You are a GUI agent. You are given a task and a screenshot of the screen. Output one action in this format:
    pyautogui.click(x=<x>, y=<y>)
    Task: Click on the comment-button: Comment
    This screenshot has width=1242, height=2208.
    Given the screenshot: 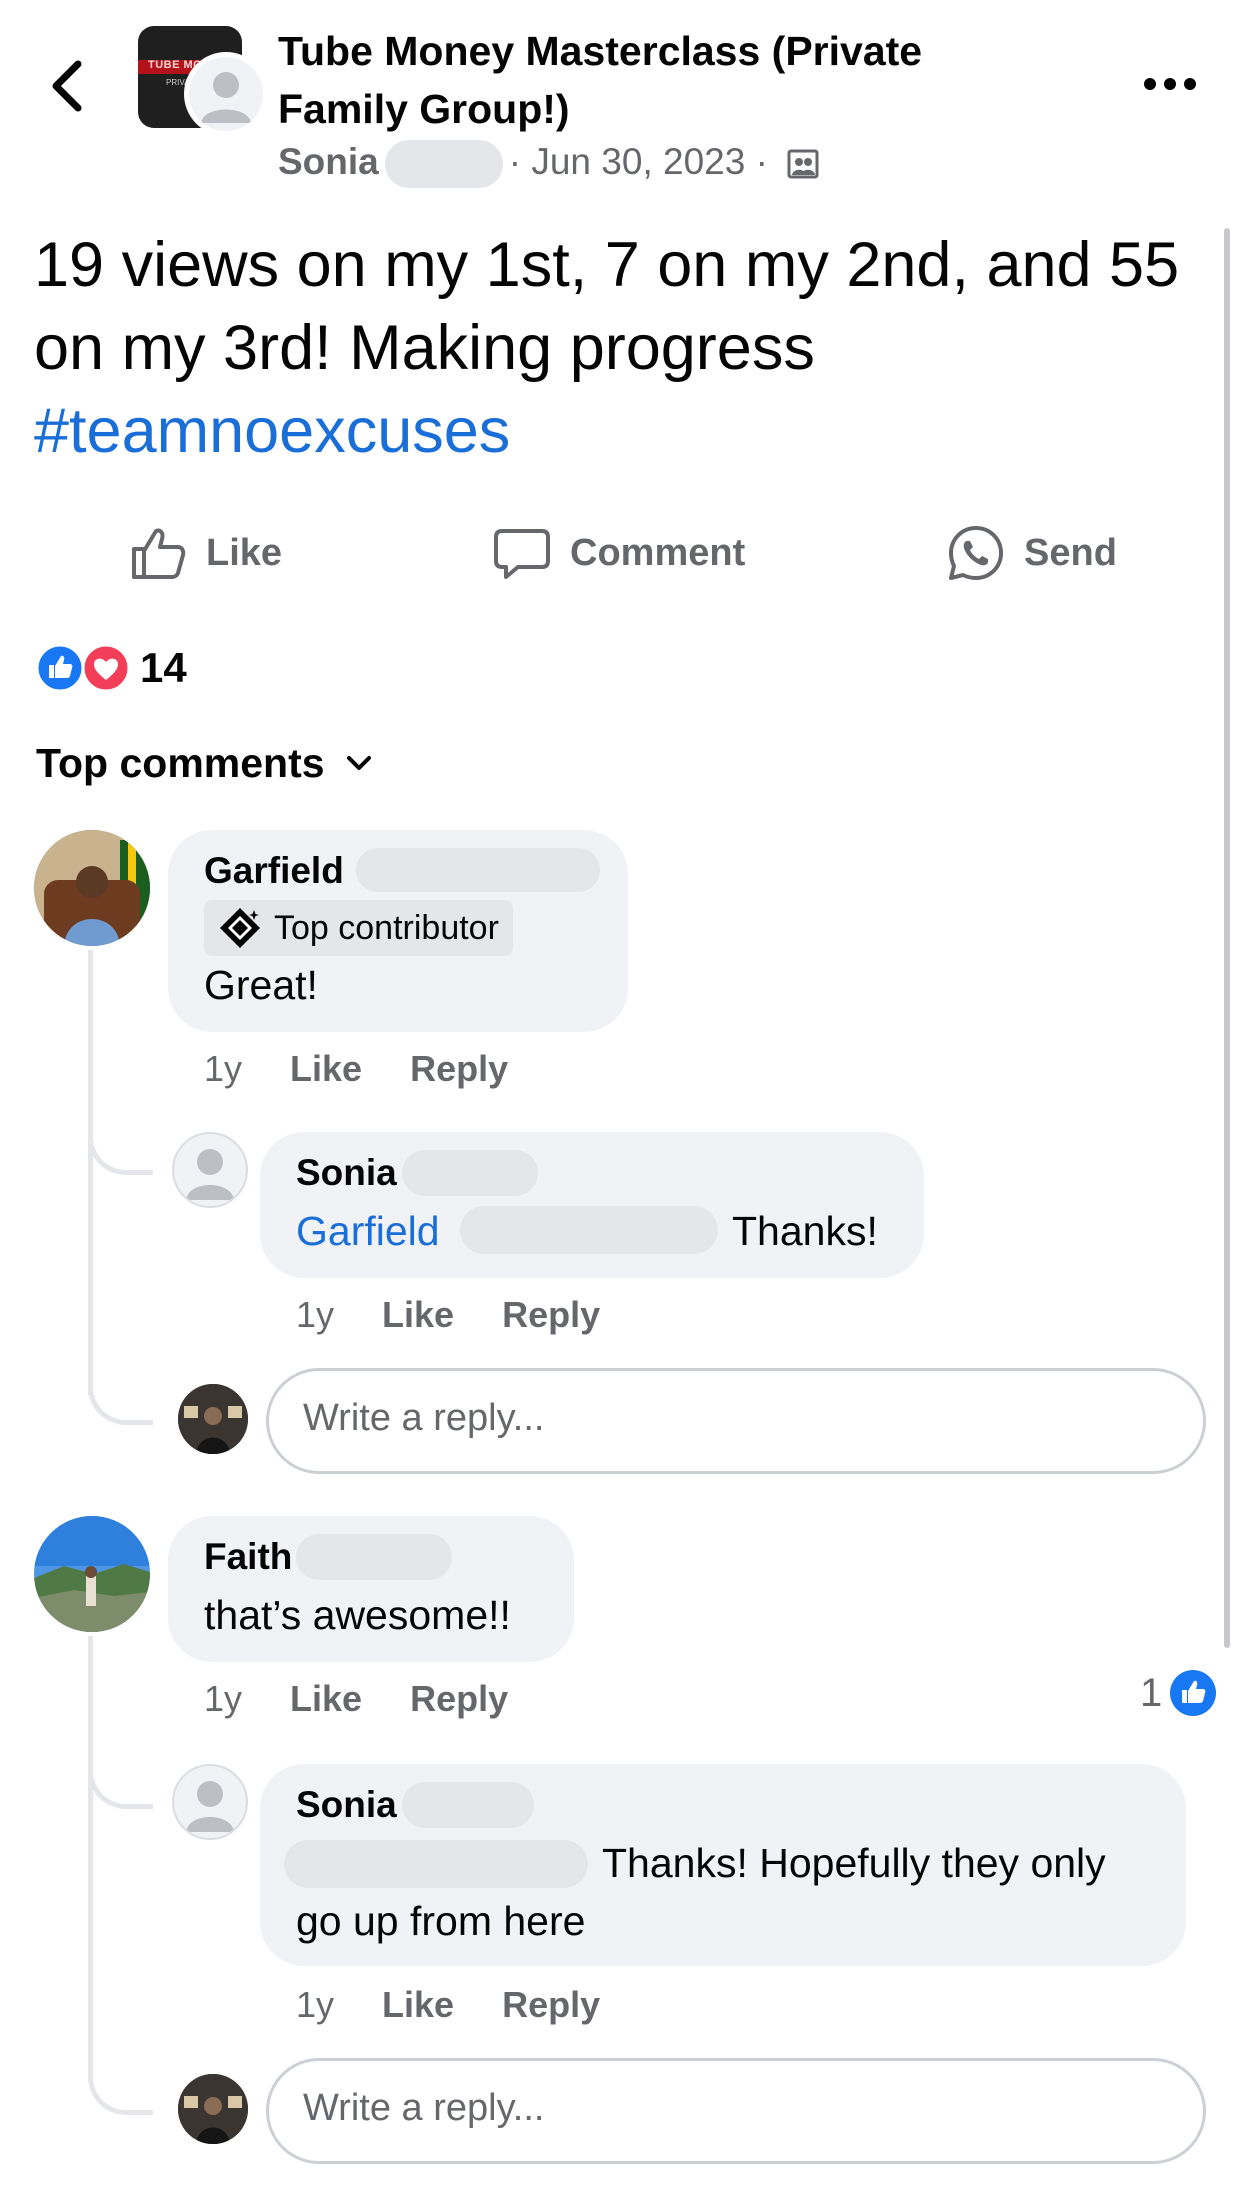 What is the action you would take?
    pyautogui.click(x=618, y=553)
    